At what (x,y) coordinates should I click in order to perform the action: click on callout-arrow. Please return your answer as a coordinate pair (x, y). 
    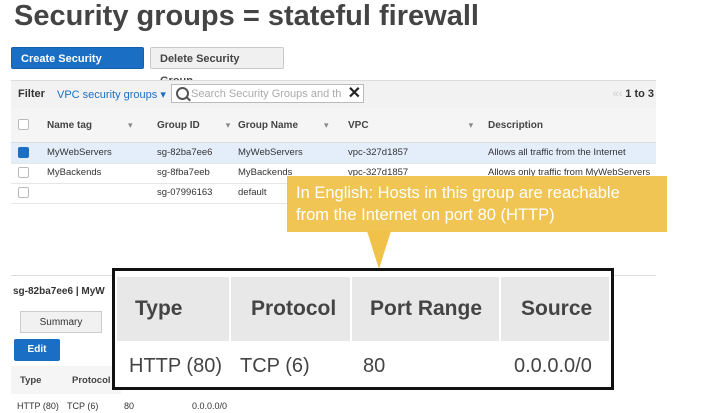
    Looking at the image, I should click on (379, 250).